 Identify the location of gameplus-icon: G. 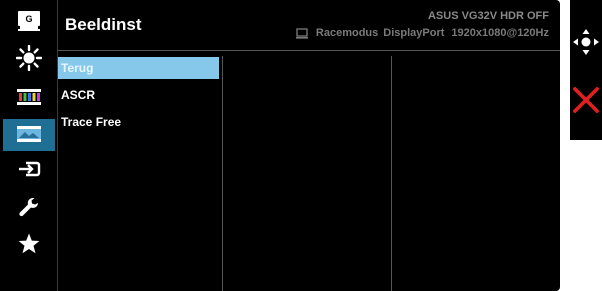
(29, 24).